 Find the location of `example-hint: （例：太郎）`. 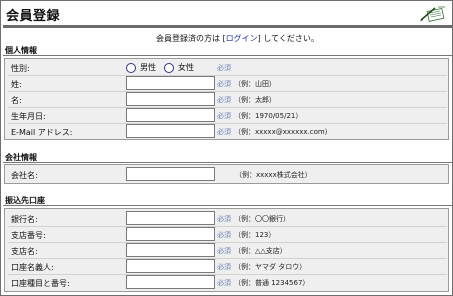

example-hint: （例：太郎） is located at coordinates (255, 100).